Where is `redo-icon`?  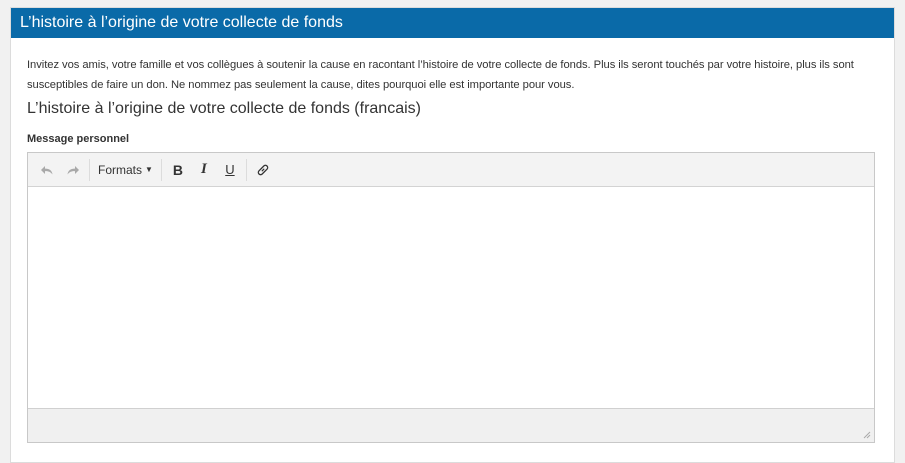
redo-icon is located at coordinates (73, 169).